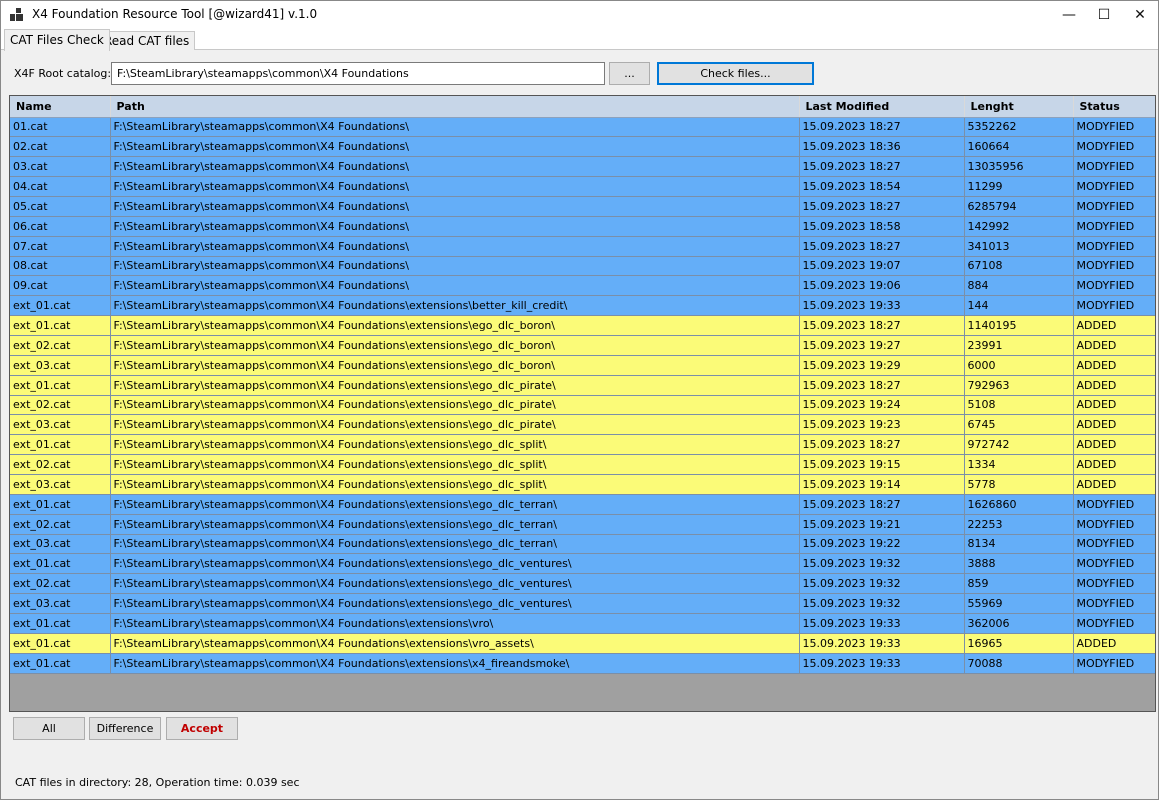 The width and height of the screenshot is (1159, 800). What do you see at coordinates (1019, 345) in the screenshot?
I see `cell-length: 23991` at bounding box center [1019, 345].